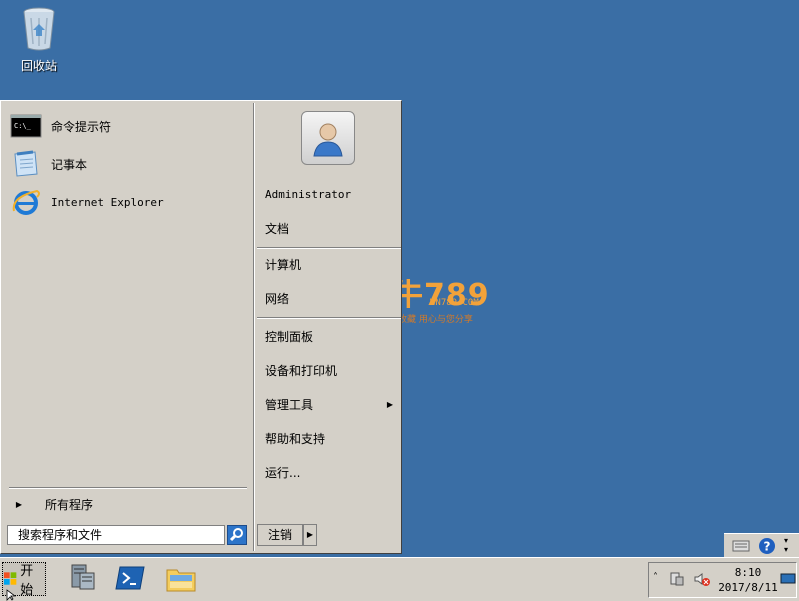  I want to click on svg-text: C:\_, so click(23, 126).